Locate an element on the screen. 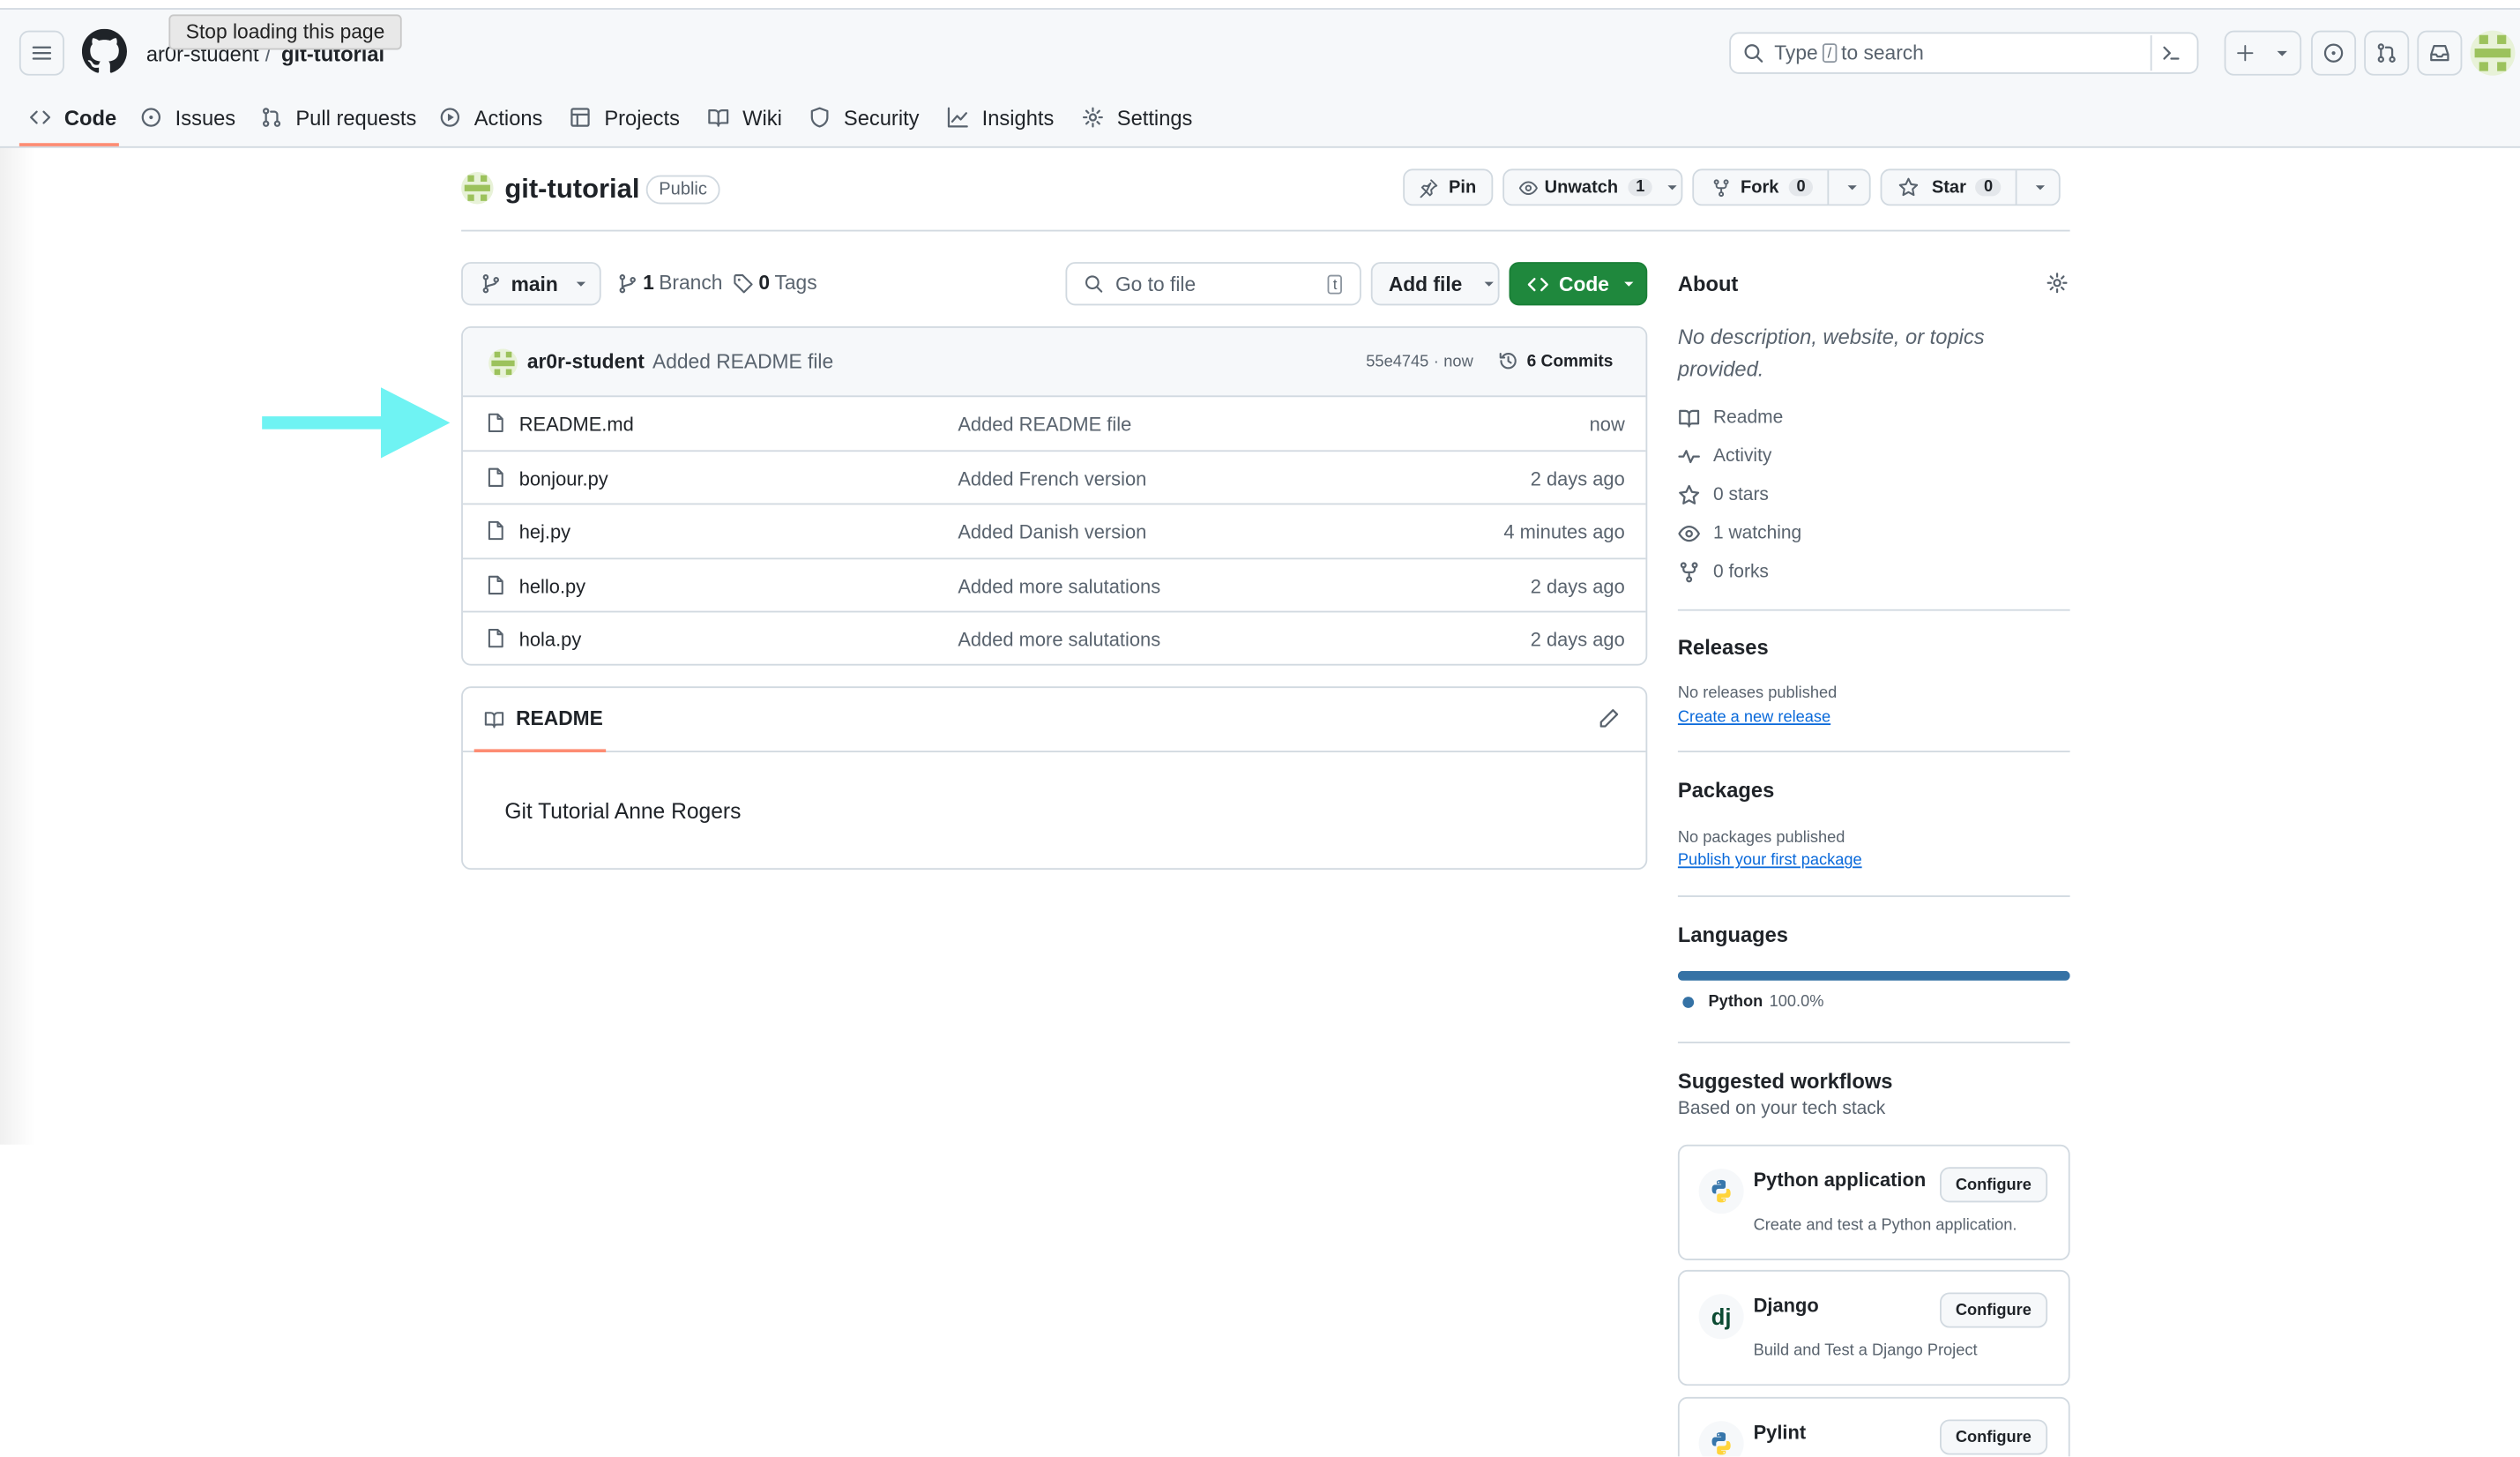 The image size is (2520, 1457). about-stars-link: 0 stars is located at coordinates (1723, 496).